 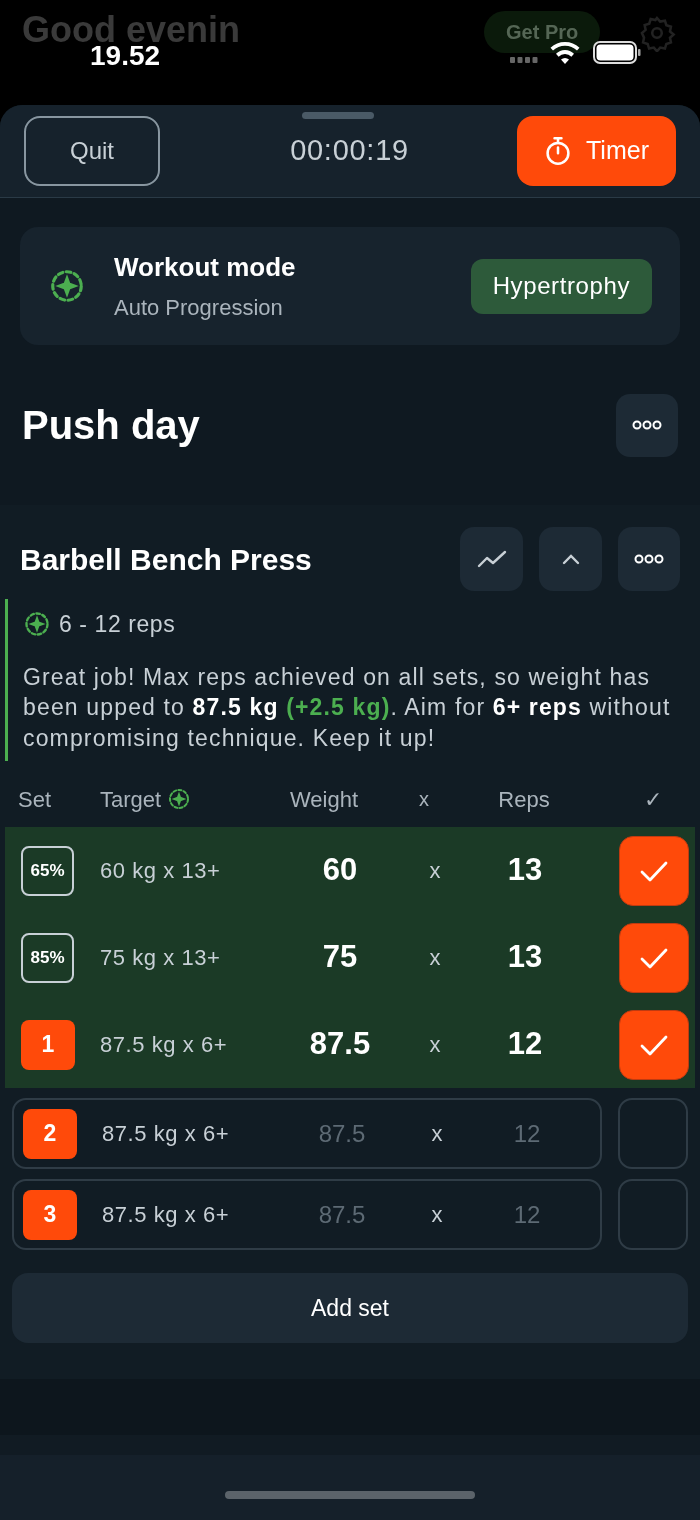 What do you see at coordinates (161, 958) in the screenshot?
I see `set-target: 75 kg x 13+` at bounding box center [161, 958].